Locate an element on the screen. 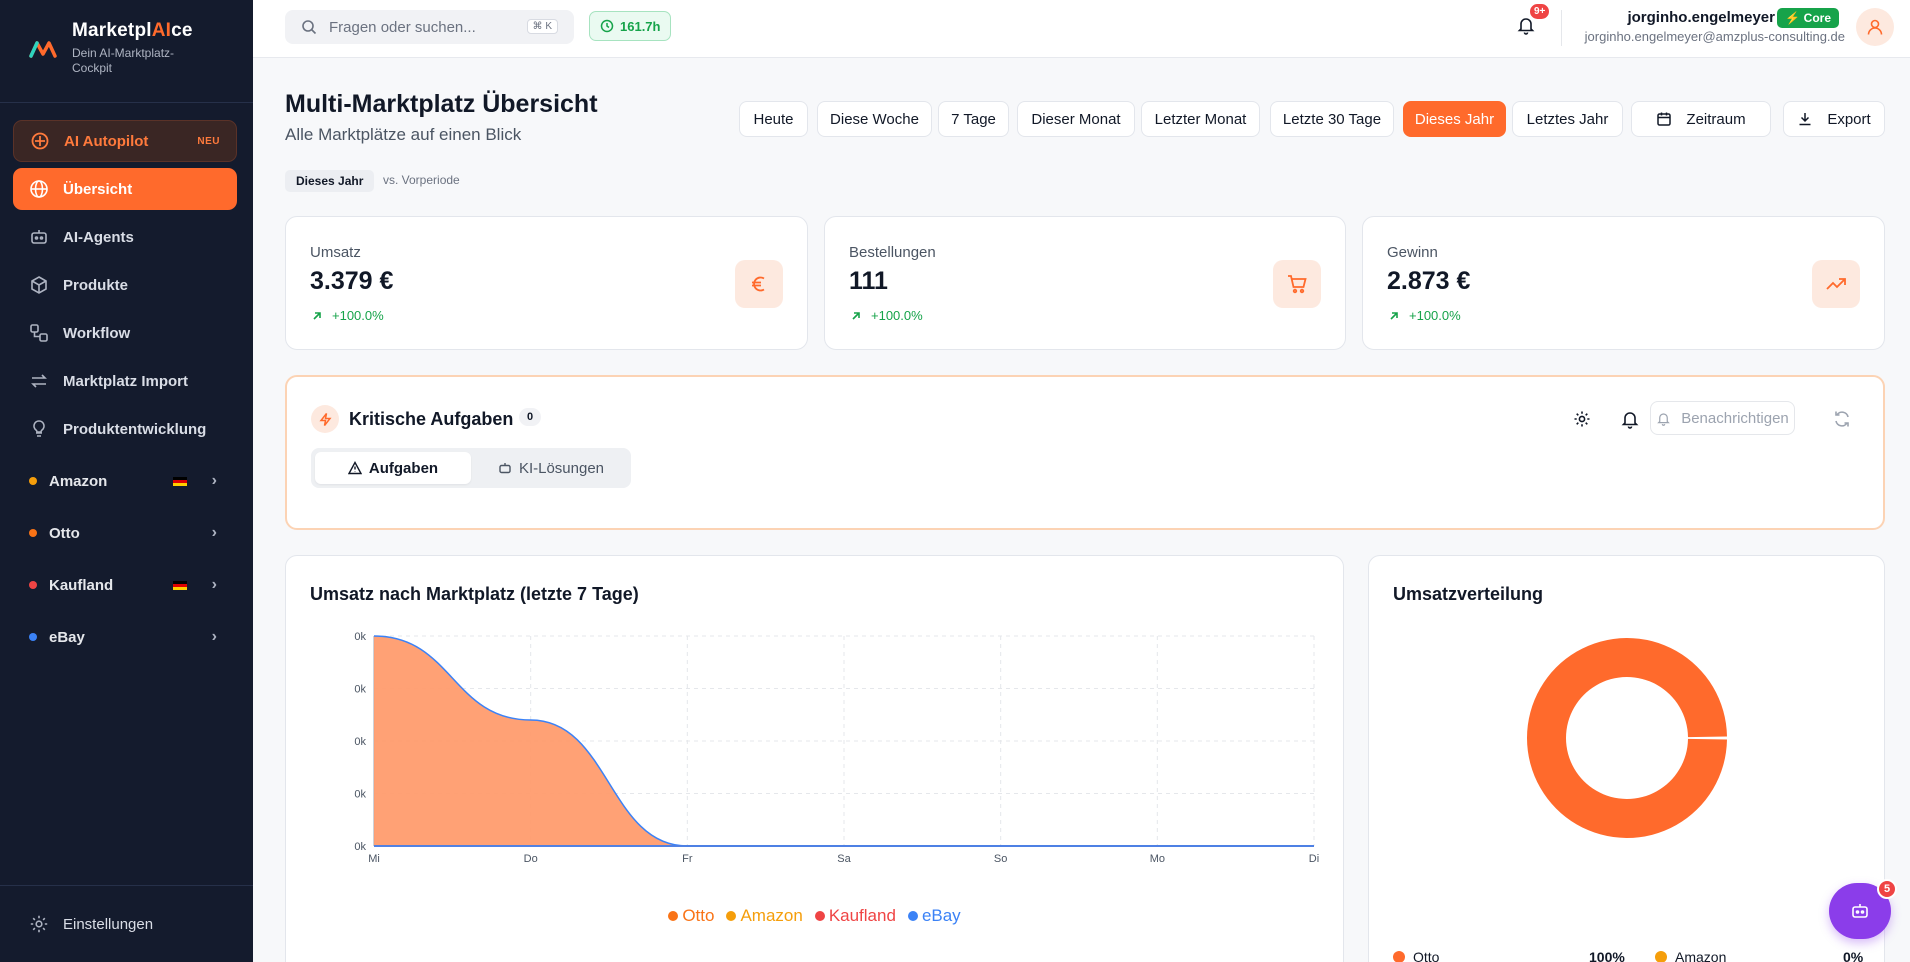 The image size is (1910, 962). notify-button: Benachrichtigen is located at coordinates (1722, 418).